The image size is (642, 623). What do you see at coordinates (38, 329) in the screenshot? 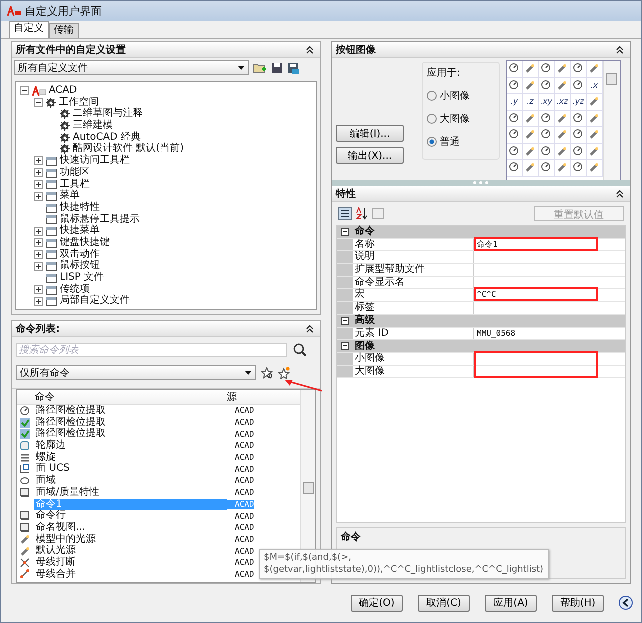
I see `panel-title: 命令列表:` at bounding box center [38, 329].